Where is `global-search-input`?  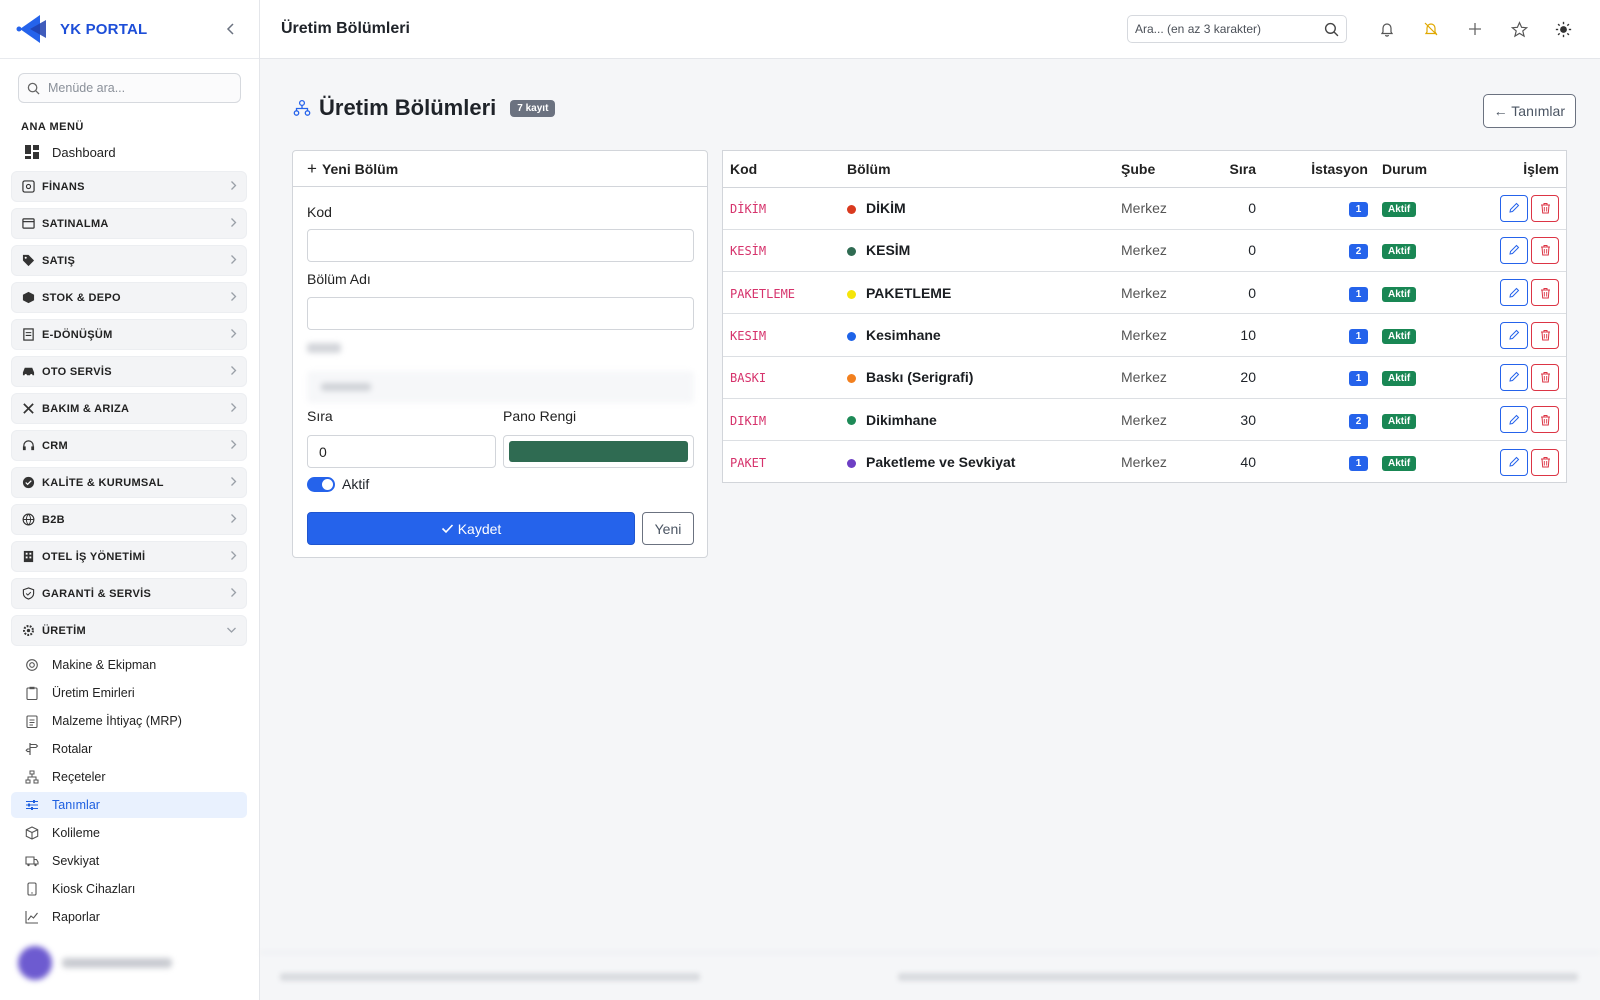 global-search-input is located at coordinates (1229, 29).